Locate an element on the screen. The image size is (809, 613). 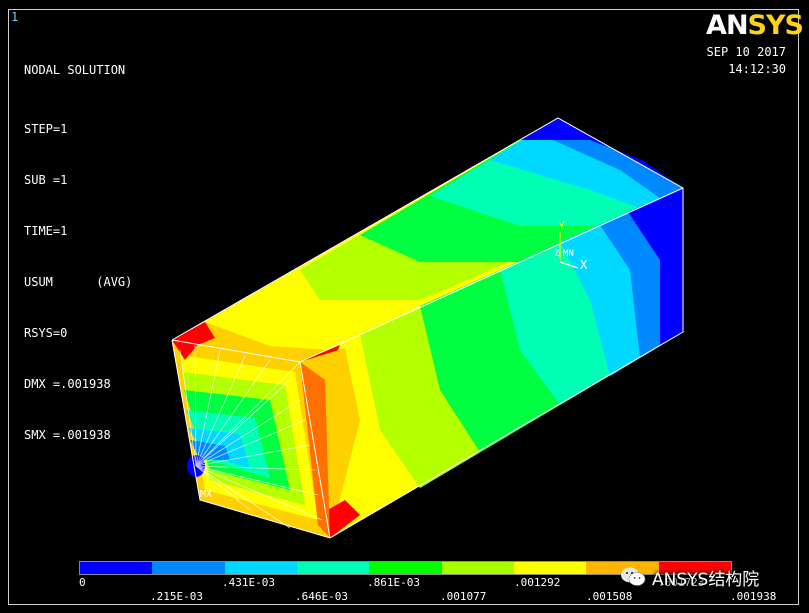
legend-label-bottom-3: .001077 is located at coordinates (463, 596).